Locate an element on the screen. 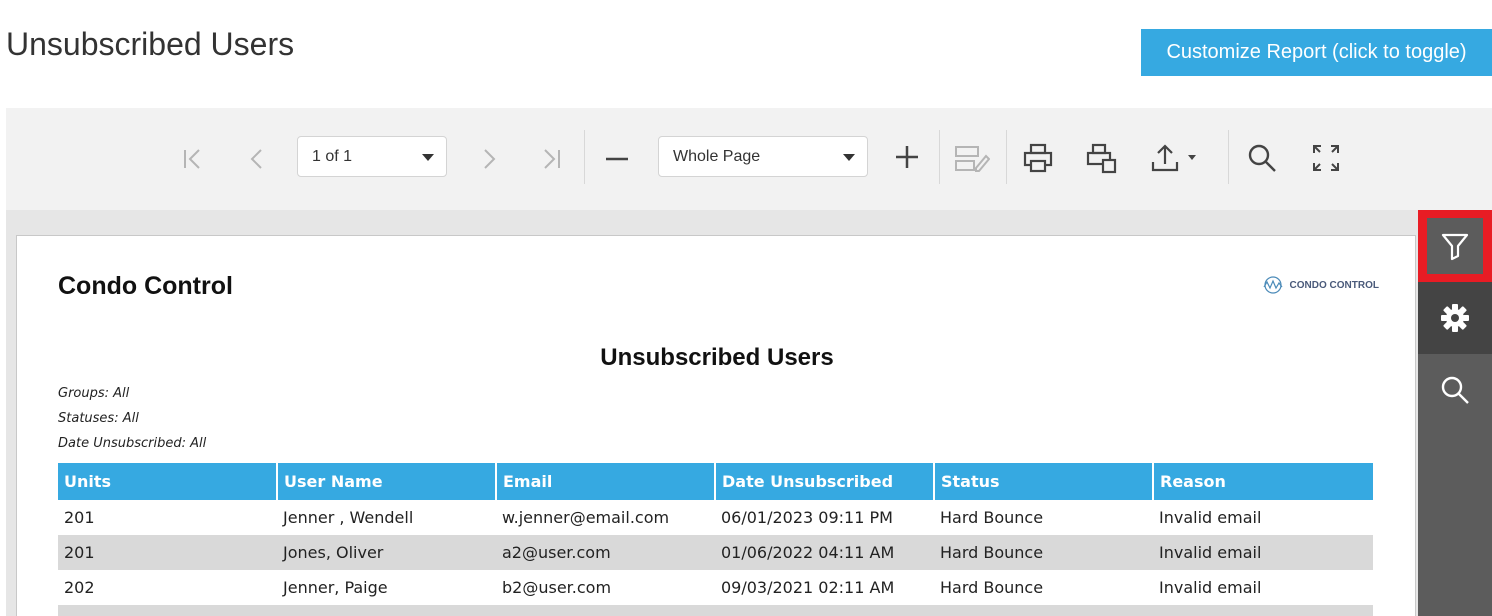  filter-statuses: Statuses: All is located at coordinates (98, 418).